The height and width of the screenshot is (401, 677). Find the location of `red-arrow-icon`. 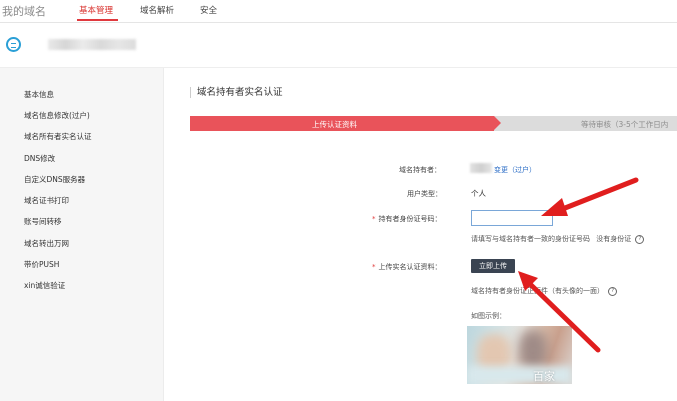

red-arrow-icon is located at coordinates (590, 196).